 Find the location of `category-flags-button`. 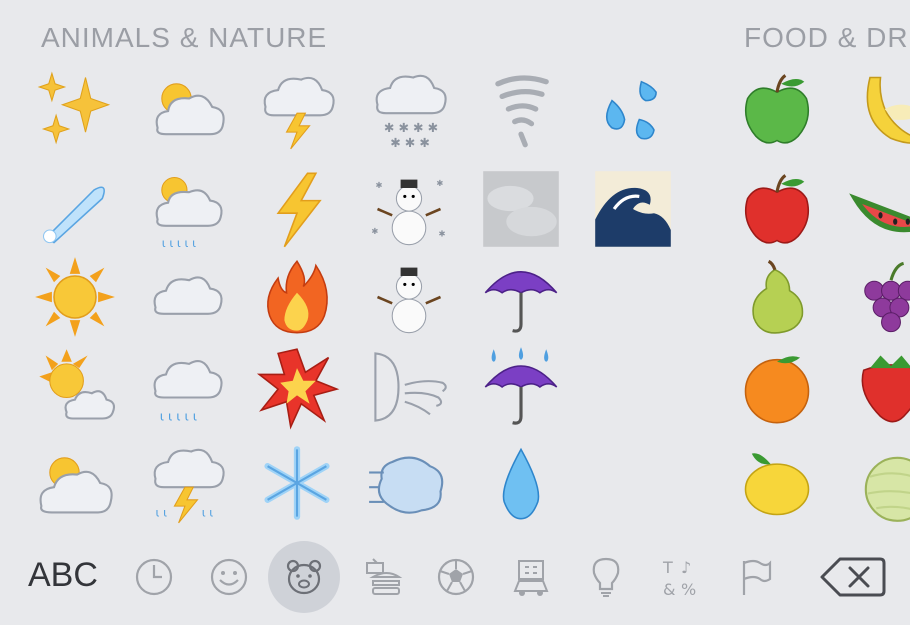

category-flags-button is located at coordinates (756, 577).